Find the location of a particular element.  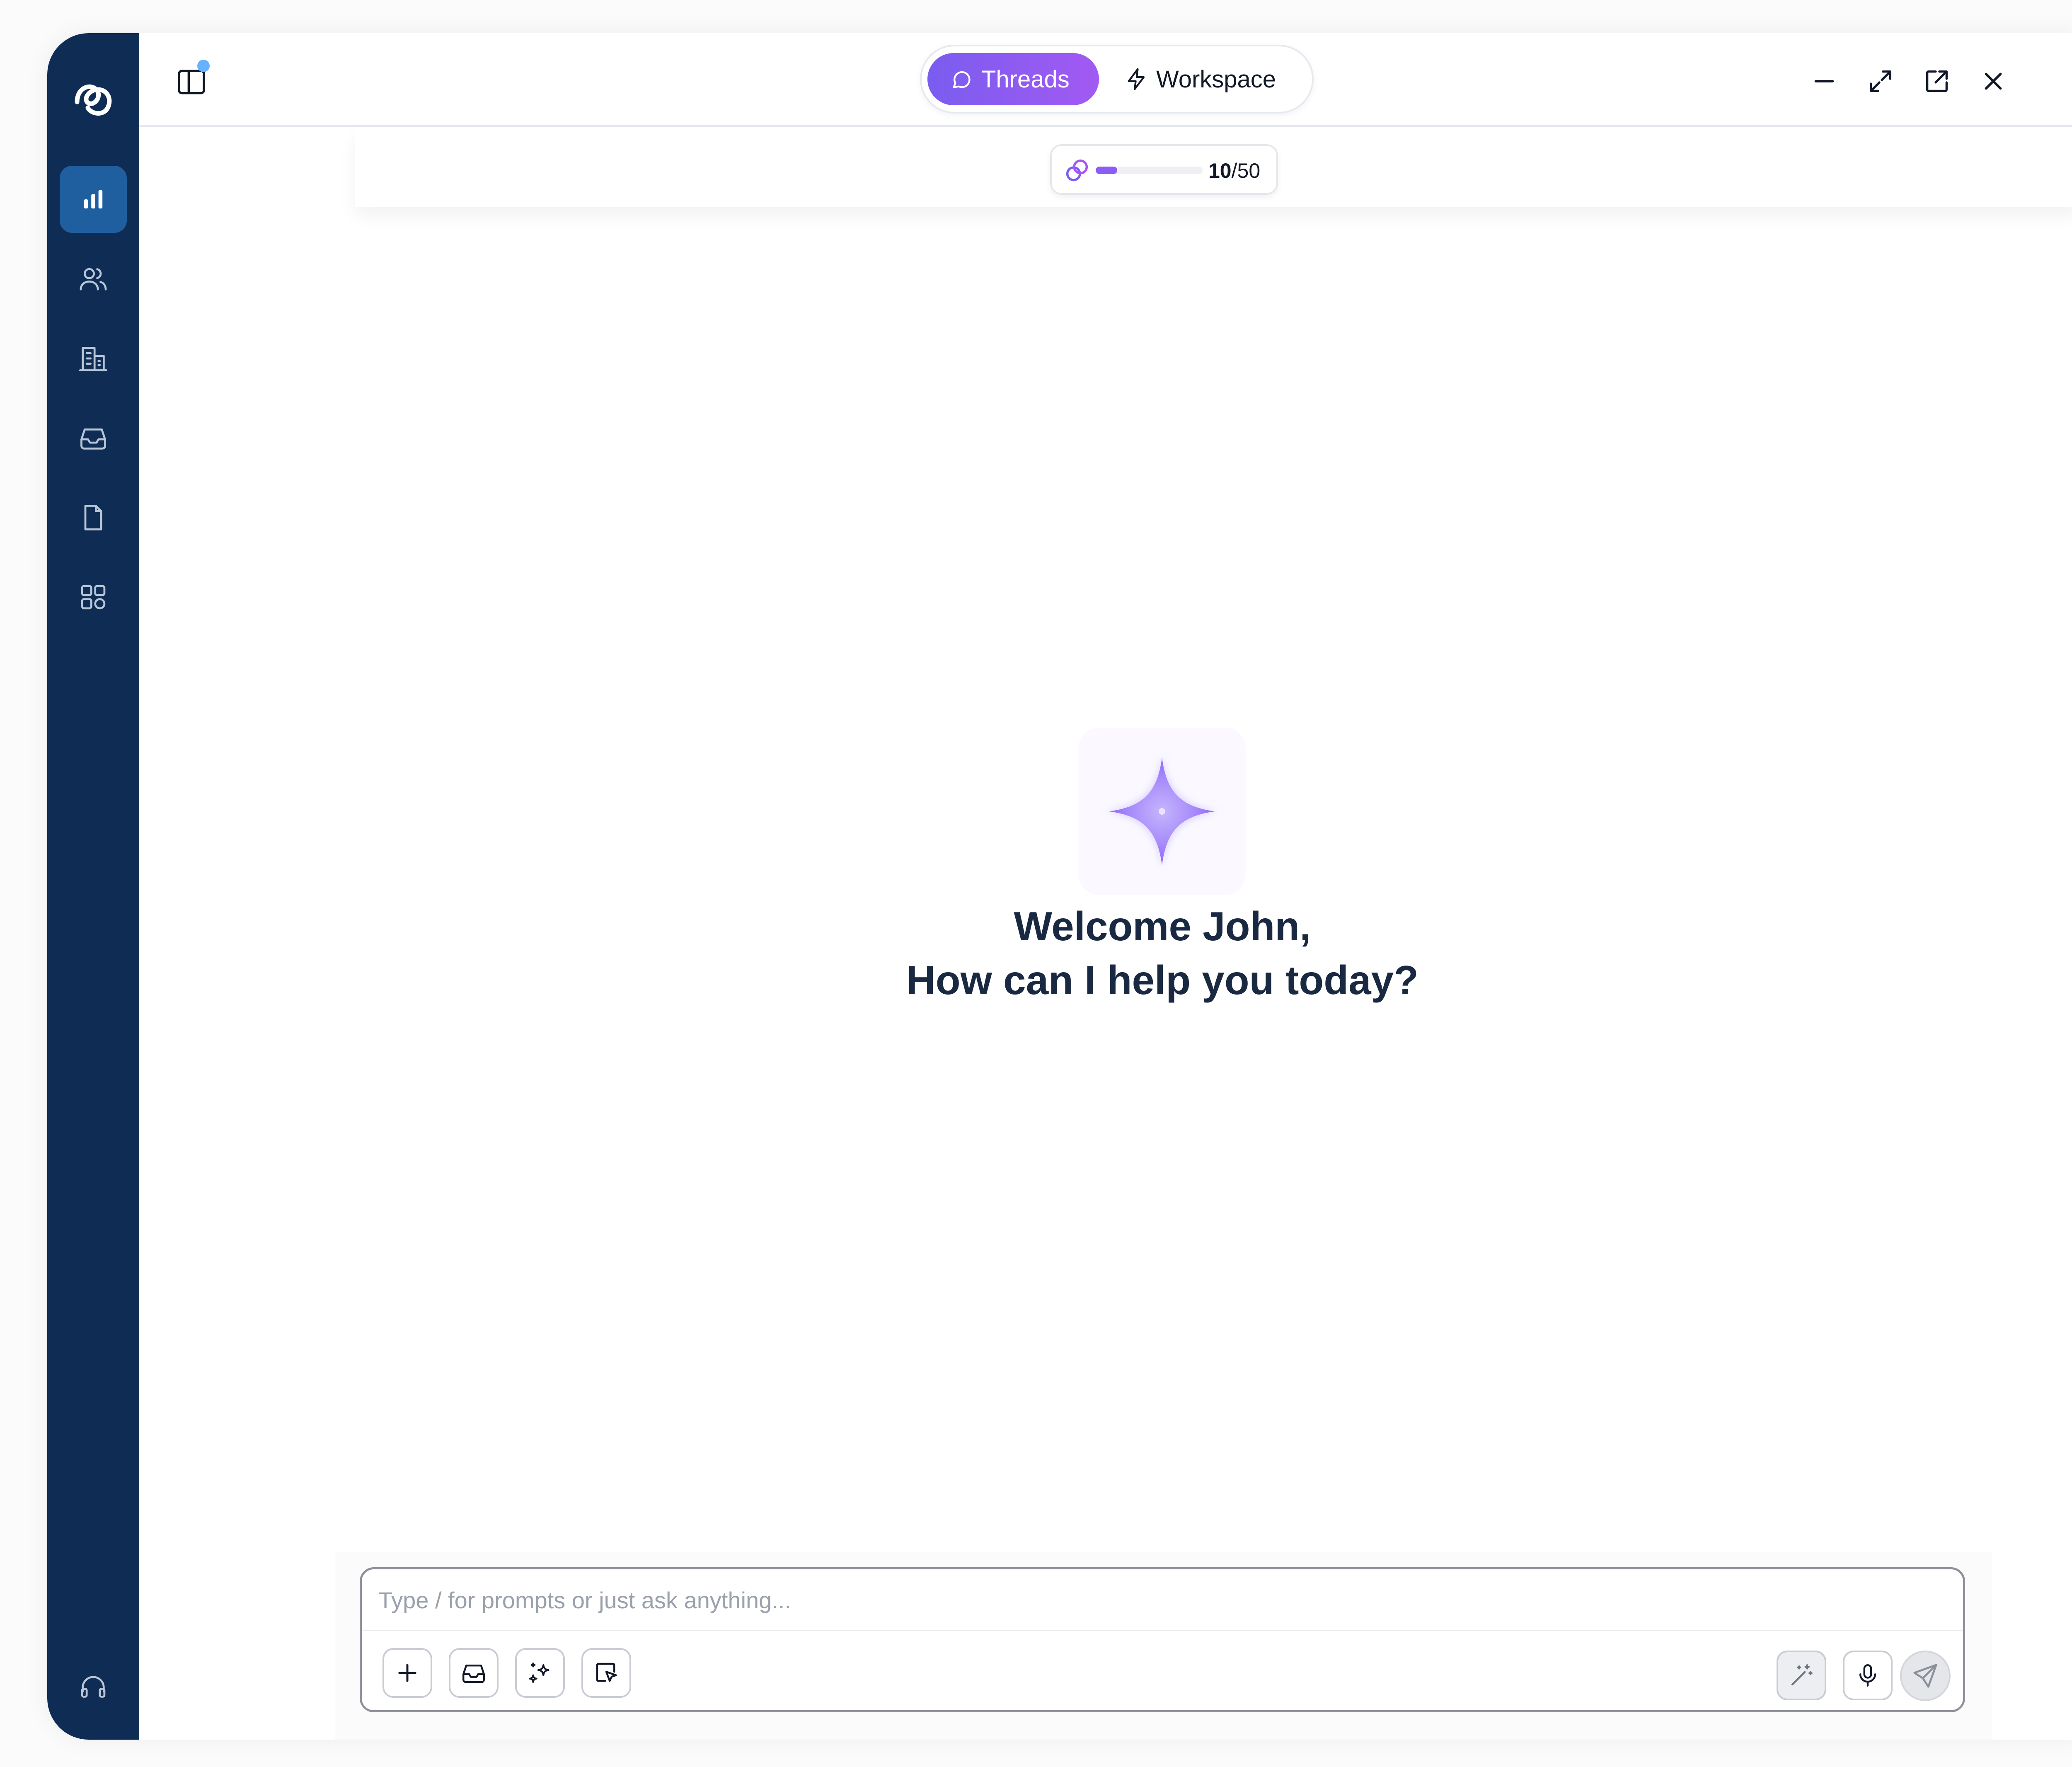

apps-grid-icon is located at coordinates (93, 597).